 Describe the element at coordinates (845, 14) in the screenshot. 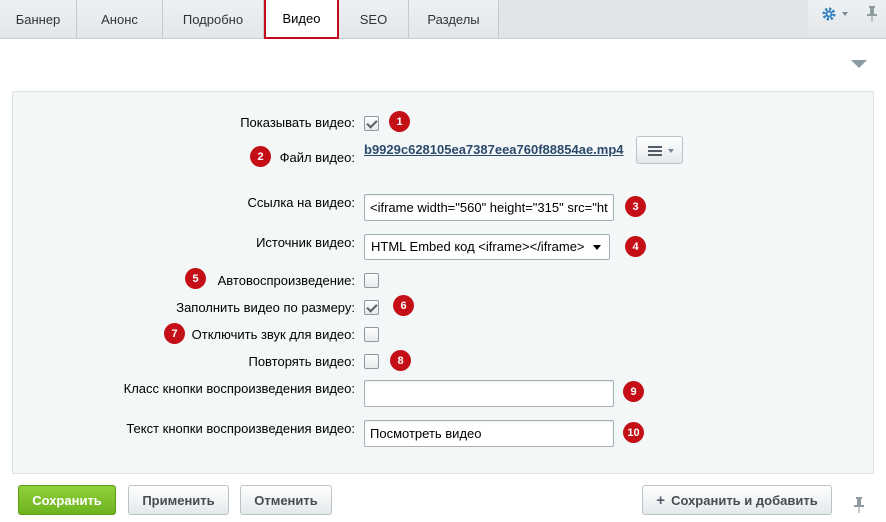

I see `gear-dropdown-caret-icon` at that location.